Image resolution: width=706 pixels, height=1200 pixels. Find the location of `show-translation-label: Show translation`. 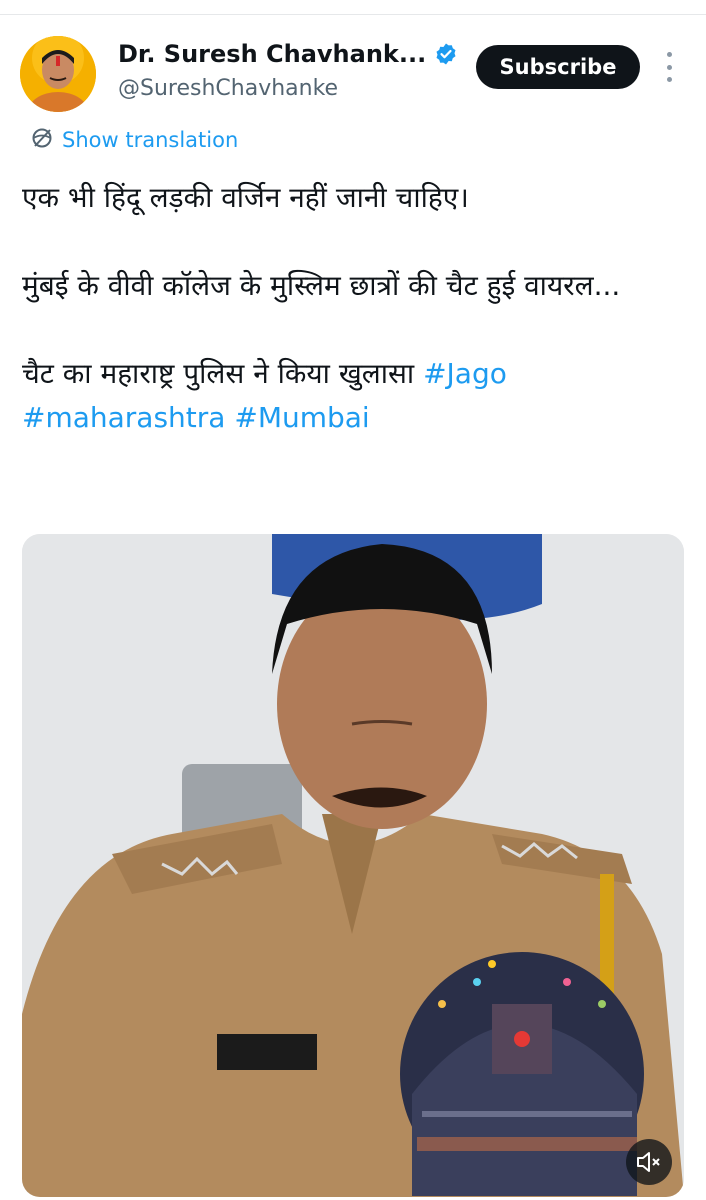

show-translation-label: Show translation is located at coordinates (150, 140).